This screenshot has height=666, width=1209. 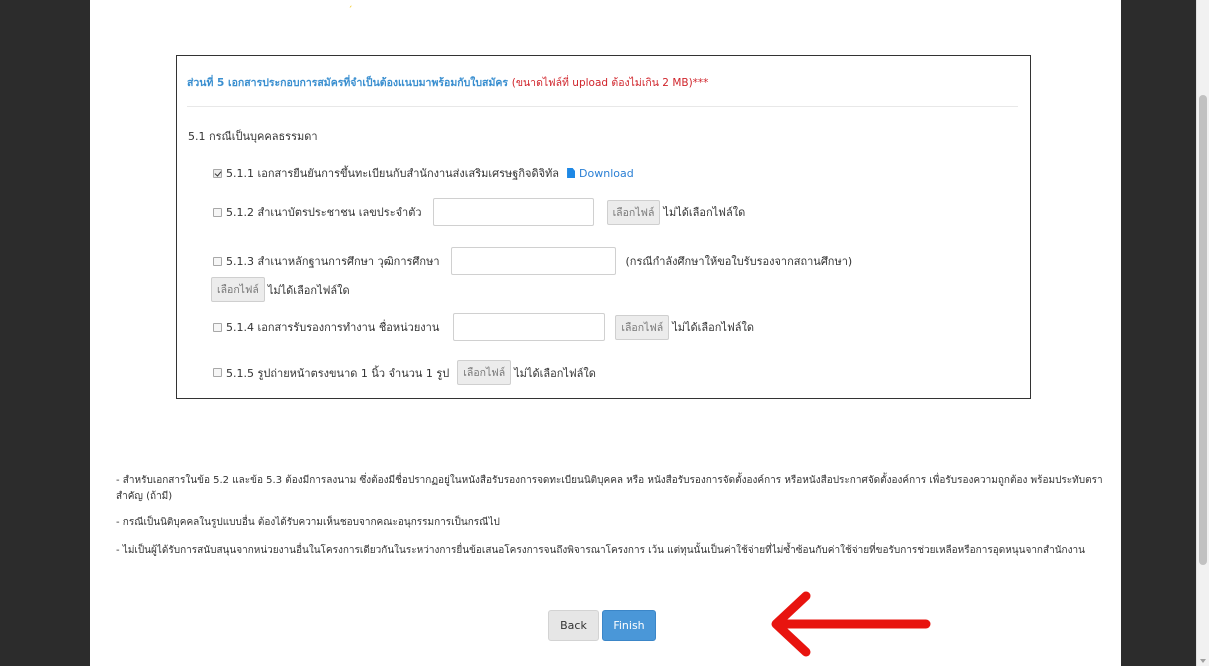 I want to click on choose-file-button-5-1-2: เลือกไฟล์, so click(x=633, y=212).